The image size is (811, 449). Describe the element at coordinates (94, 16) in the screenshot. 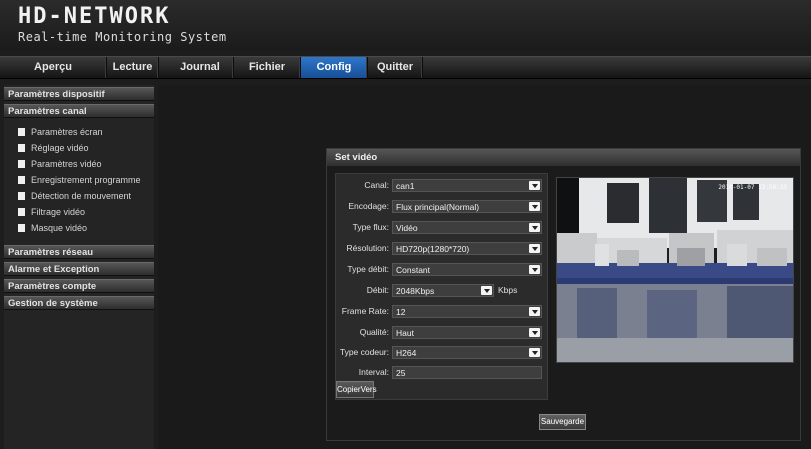

I see `logo-title: HD-NETWORK` at that location.